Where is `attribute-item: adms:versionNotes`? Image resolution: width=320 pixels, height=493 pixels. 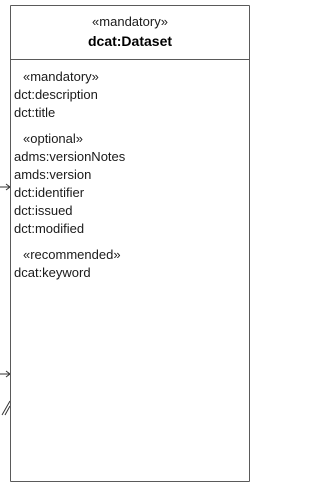
attribute-item: adms:versionNotes is located at coordinates (130, 157).